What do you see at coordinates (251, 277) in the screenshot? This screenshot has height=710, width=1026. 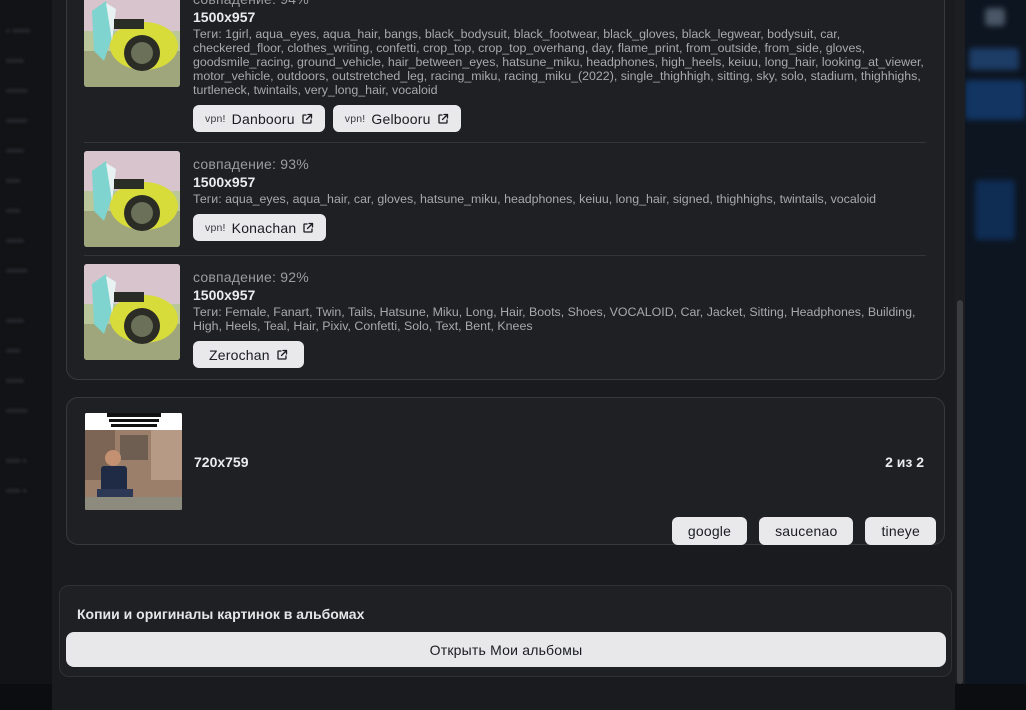 I see `match-percentage: совпадение: 92%` at bounding box center [251, 277].